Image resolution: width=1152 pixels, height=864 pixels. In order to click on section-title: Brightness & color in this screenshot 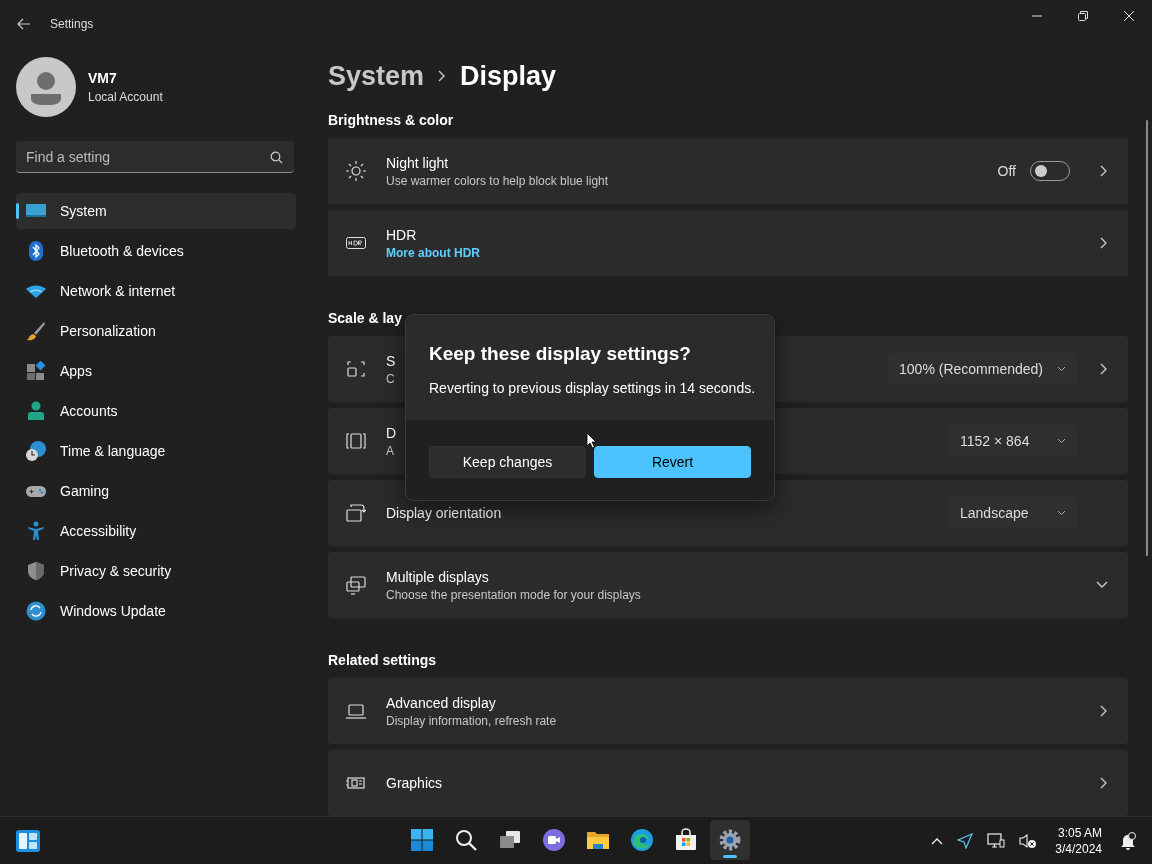, I will do `click(391, 120)`.